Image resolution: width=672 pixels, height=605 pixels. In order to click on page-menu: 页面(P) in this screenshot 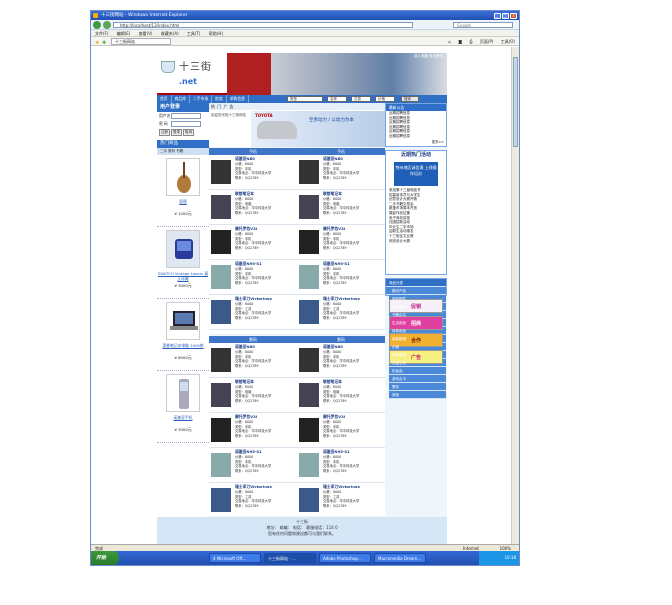, I will do `click(487, 41)`.